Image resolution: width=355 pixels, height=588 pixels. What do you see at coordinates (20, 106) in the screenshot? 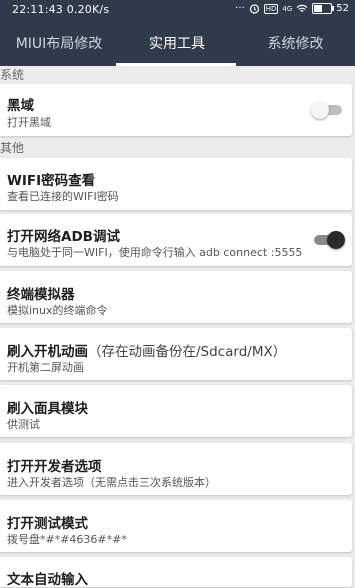
I see `item-title: 黑域` at bounding box center [20, 106].